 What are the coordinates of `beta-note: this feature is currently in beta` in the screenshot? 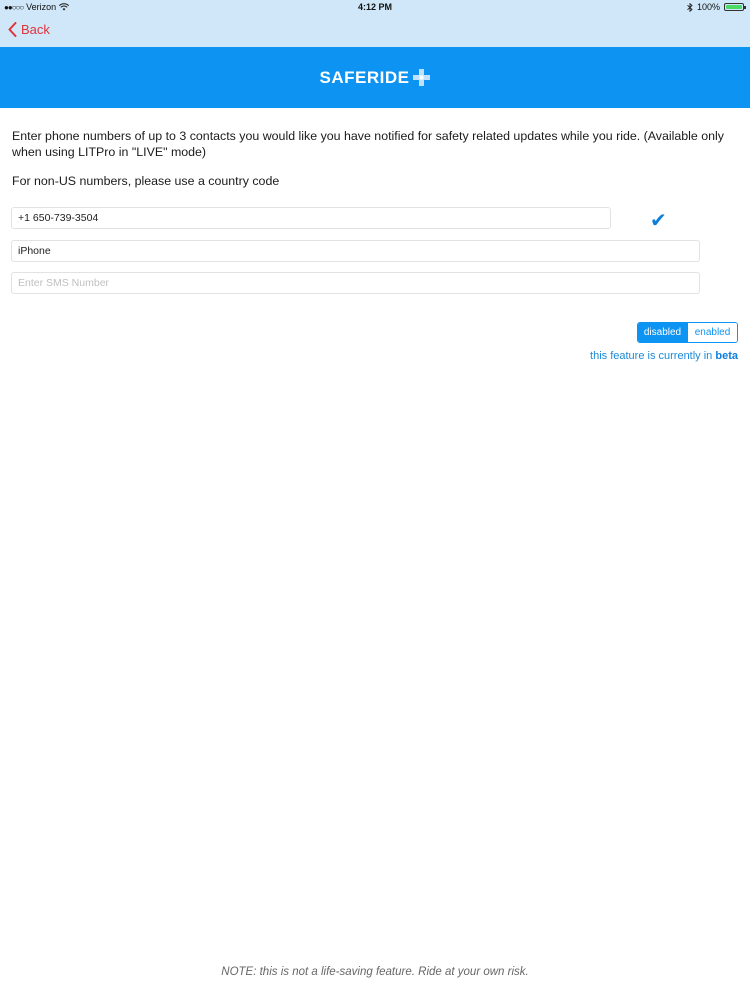 It's located at (664, 356).